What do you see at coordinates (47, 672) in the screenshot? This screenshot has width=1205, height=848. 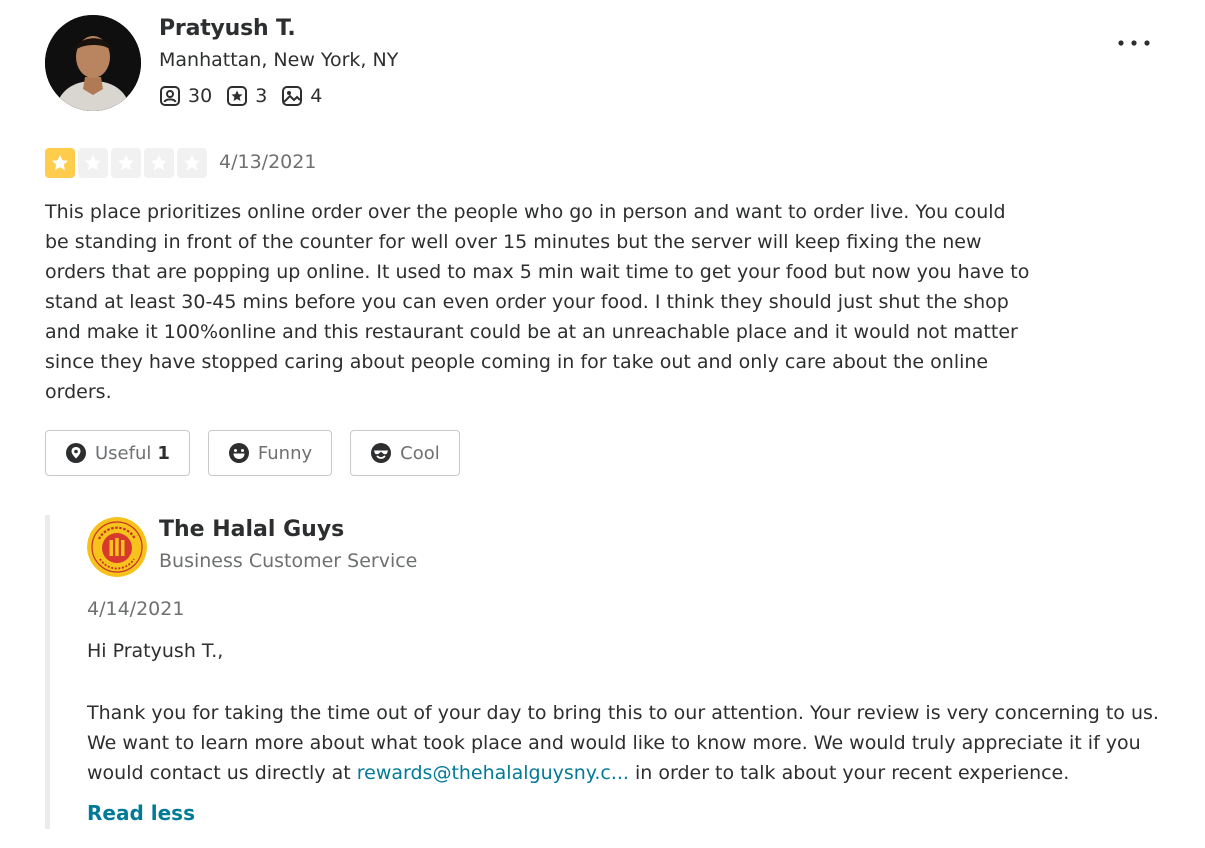 I see `reply-divider` at bounding box center [47, 672].